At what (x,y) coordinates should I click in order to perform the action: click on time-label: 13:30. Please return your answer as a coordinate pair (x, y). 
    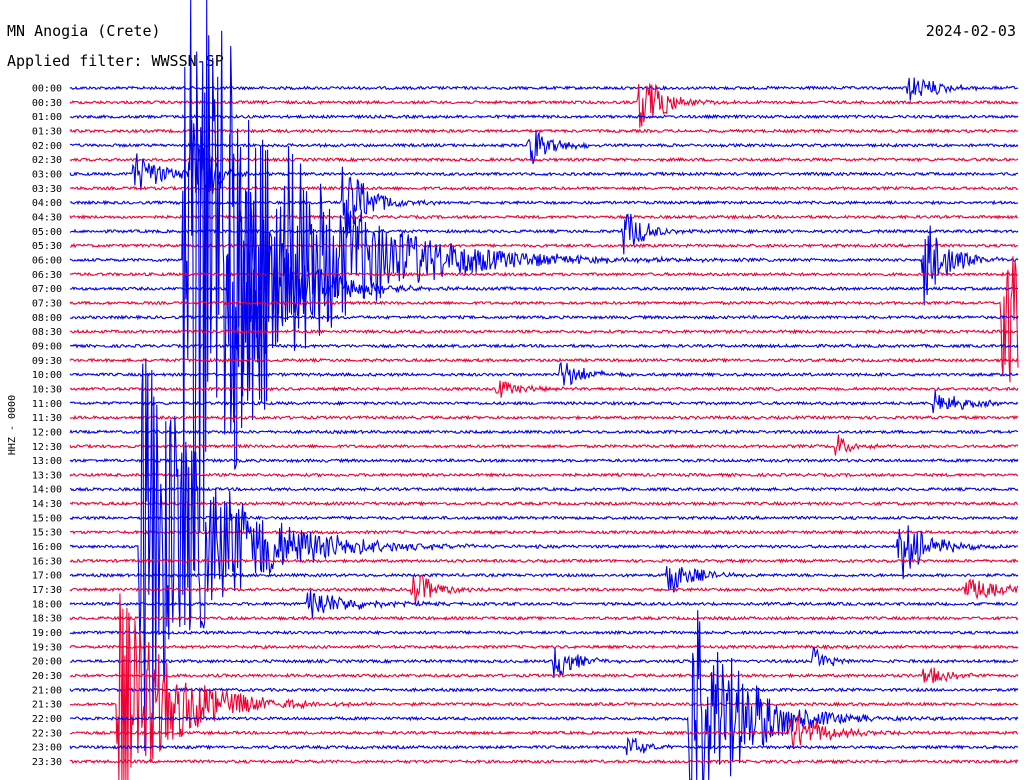
    Looking at the image, I should click on (47, 475).